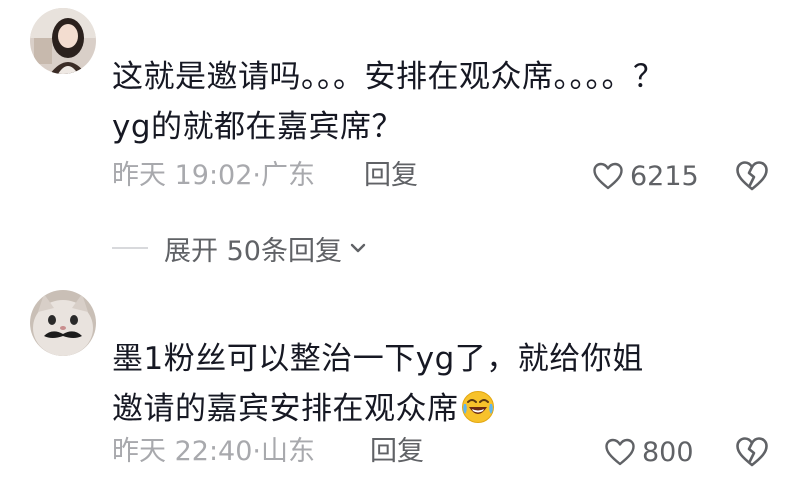 The height and width of the screenshot is (498, 800). What do you see at coordinates (253, 251) in the screenshot?
I see `expand-replies-label: 展开 50条回复` at bounding box center [253, 251].